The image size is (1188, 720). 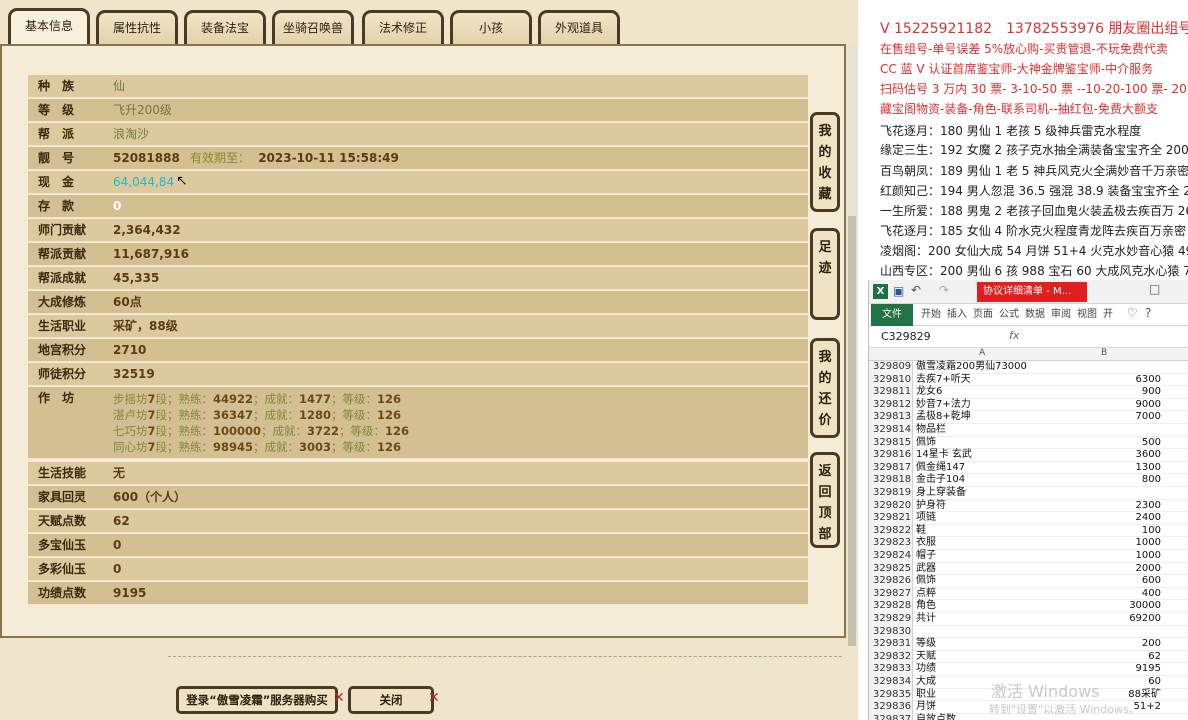 What do you see at coordinates (1106, 531) in the screenshot?
I see `cell-b: 100` at bounding box center [1106, 531].